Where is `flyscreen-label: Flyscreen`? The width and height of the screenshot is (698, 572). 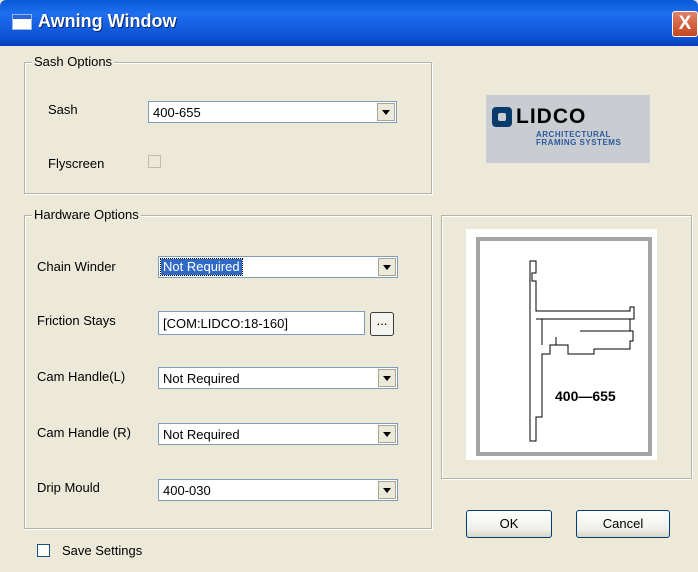 flyscreen-label: Flyscreen is located at coordinates (76, 163).